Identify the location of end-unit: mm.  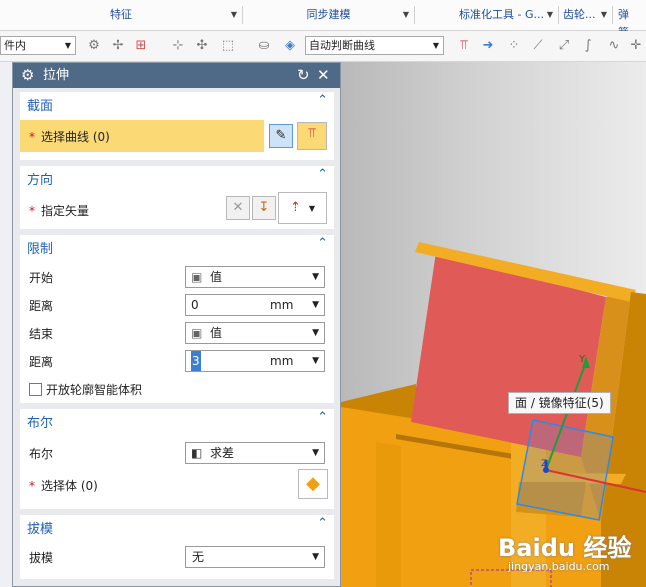
(282, 361).